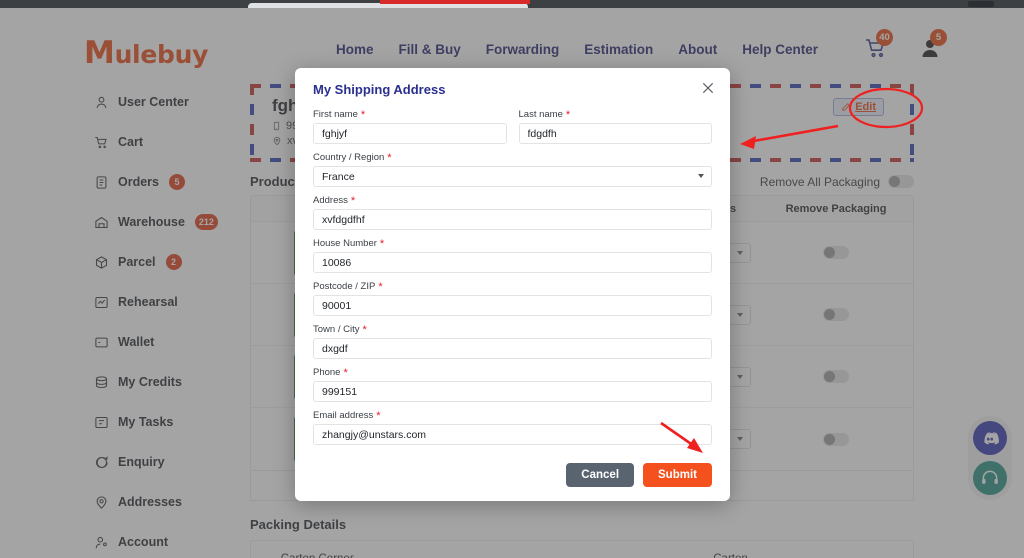 Image resolution: width=1024 pixels, height=558 pixels. I want to click on label-text: First name, so click(335, 114).